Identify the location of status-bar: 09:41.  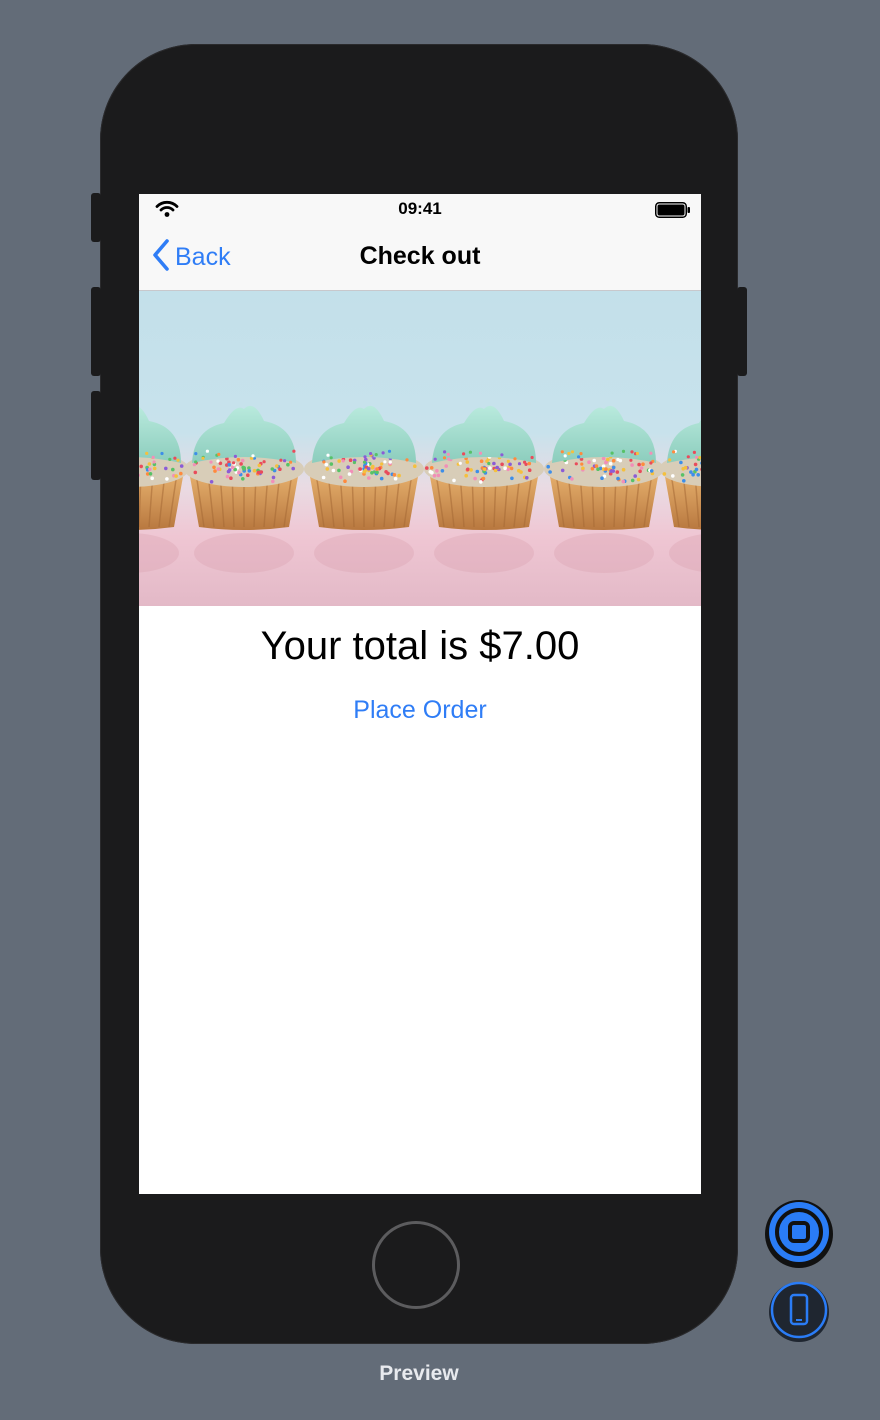
(420, 210).